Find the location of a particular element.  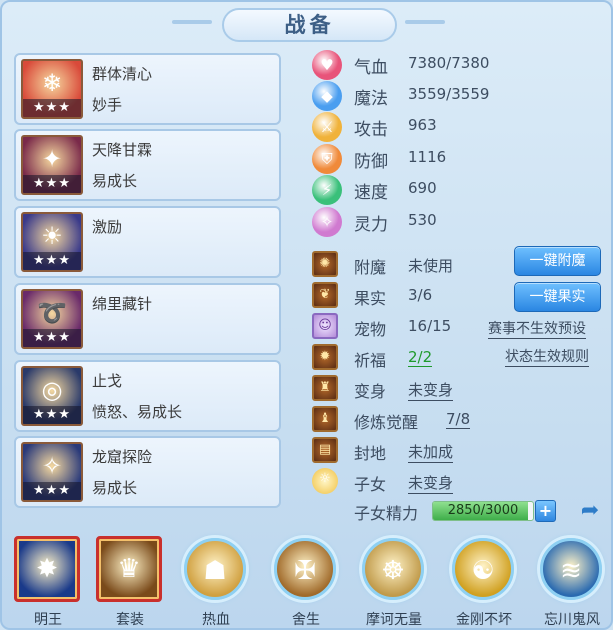

stat-label: 魔法 is located at coordinates (371, 99).